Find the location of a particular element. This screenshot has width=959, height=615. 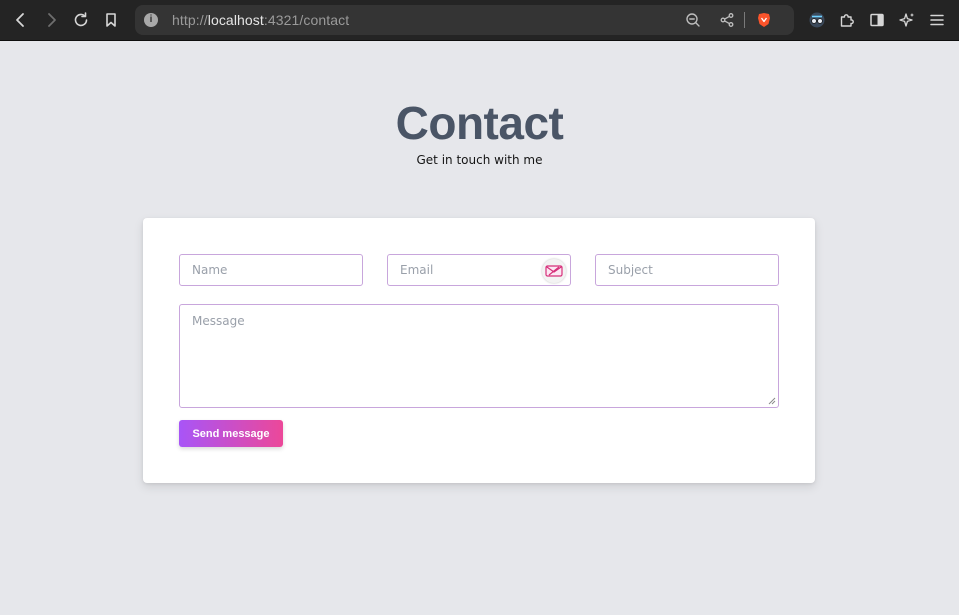

brave-shield-icon is located at coordinates (764, 20).